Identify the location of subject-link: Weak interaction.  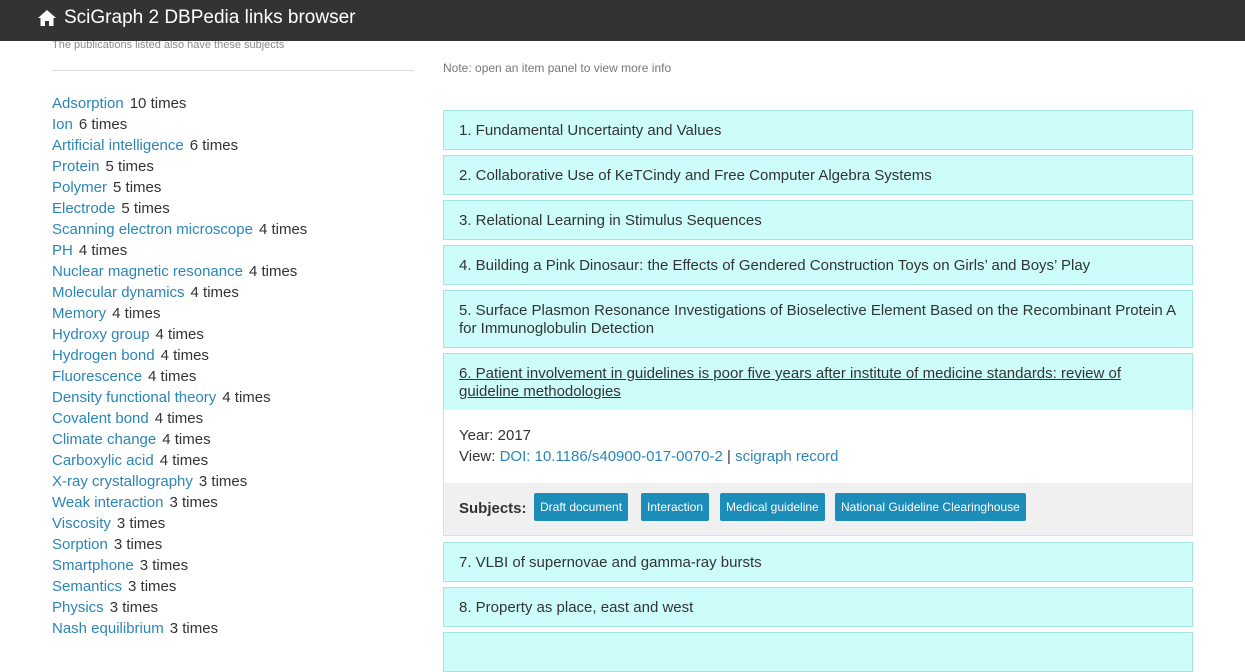
(107, 502).